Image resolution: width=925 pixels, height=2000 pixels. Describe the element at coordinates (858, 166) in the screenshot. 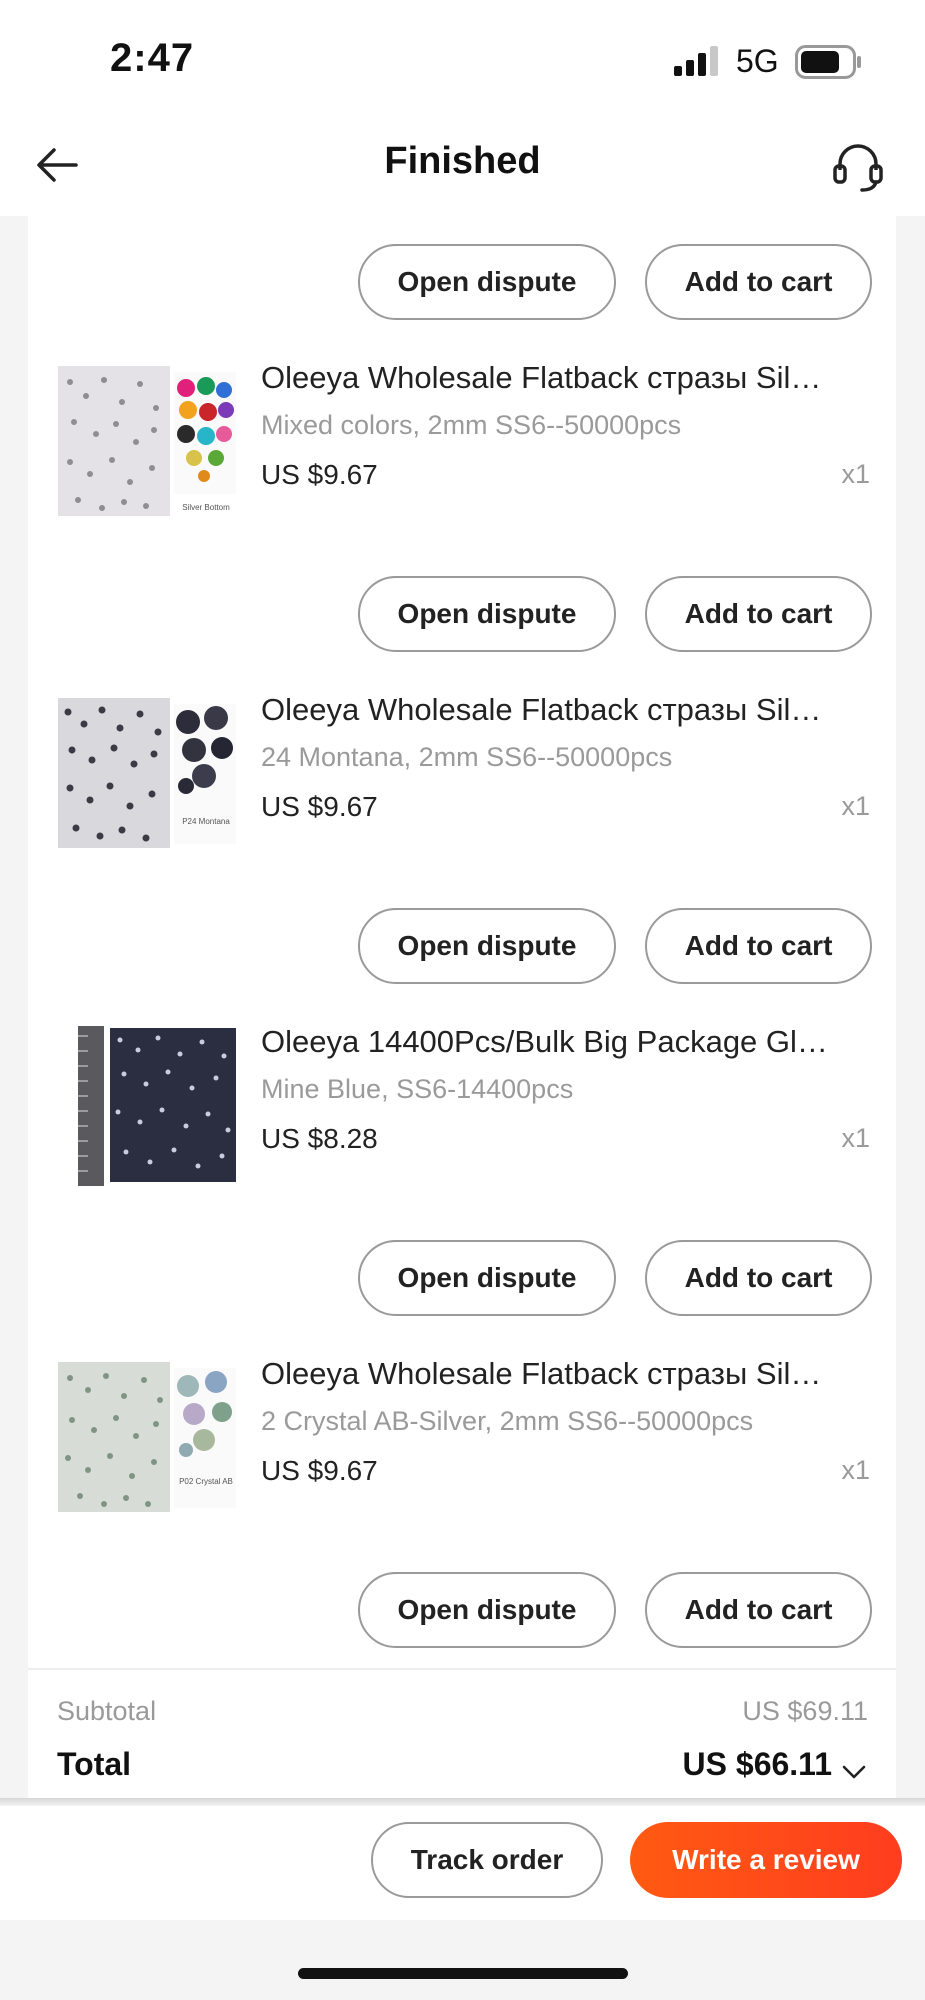

I see `customer-service-icon` at that location.